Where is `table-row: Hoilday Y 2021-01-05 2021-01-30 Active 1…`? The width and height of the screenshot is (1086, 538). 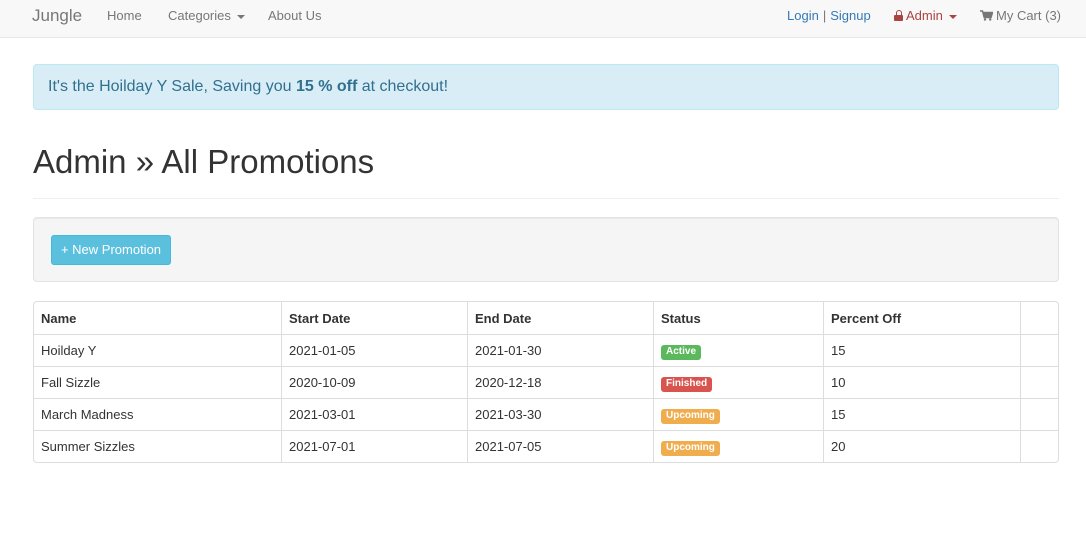 table-row: Hoilday Y 2021-01-05 2021-01-30 Active 1… is located at coordinates (546, 350).